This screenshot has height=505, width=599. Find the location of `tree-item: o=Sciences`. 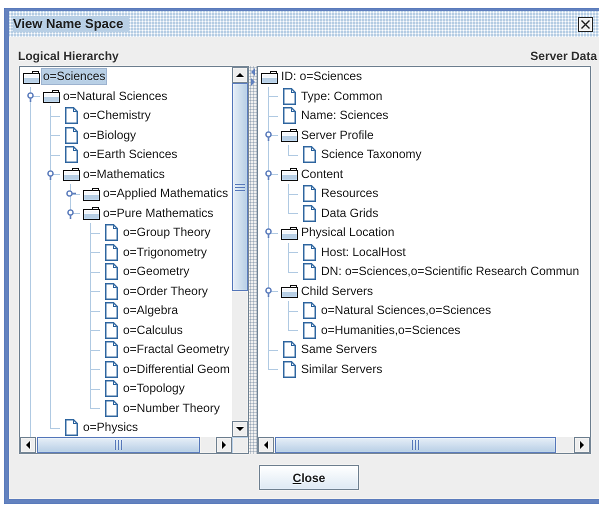

tree-item: o=Sciences is located at coordinates (74, 77).